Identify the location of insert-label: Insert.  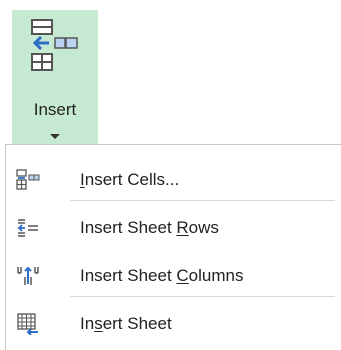
(55, 109).